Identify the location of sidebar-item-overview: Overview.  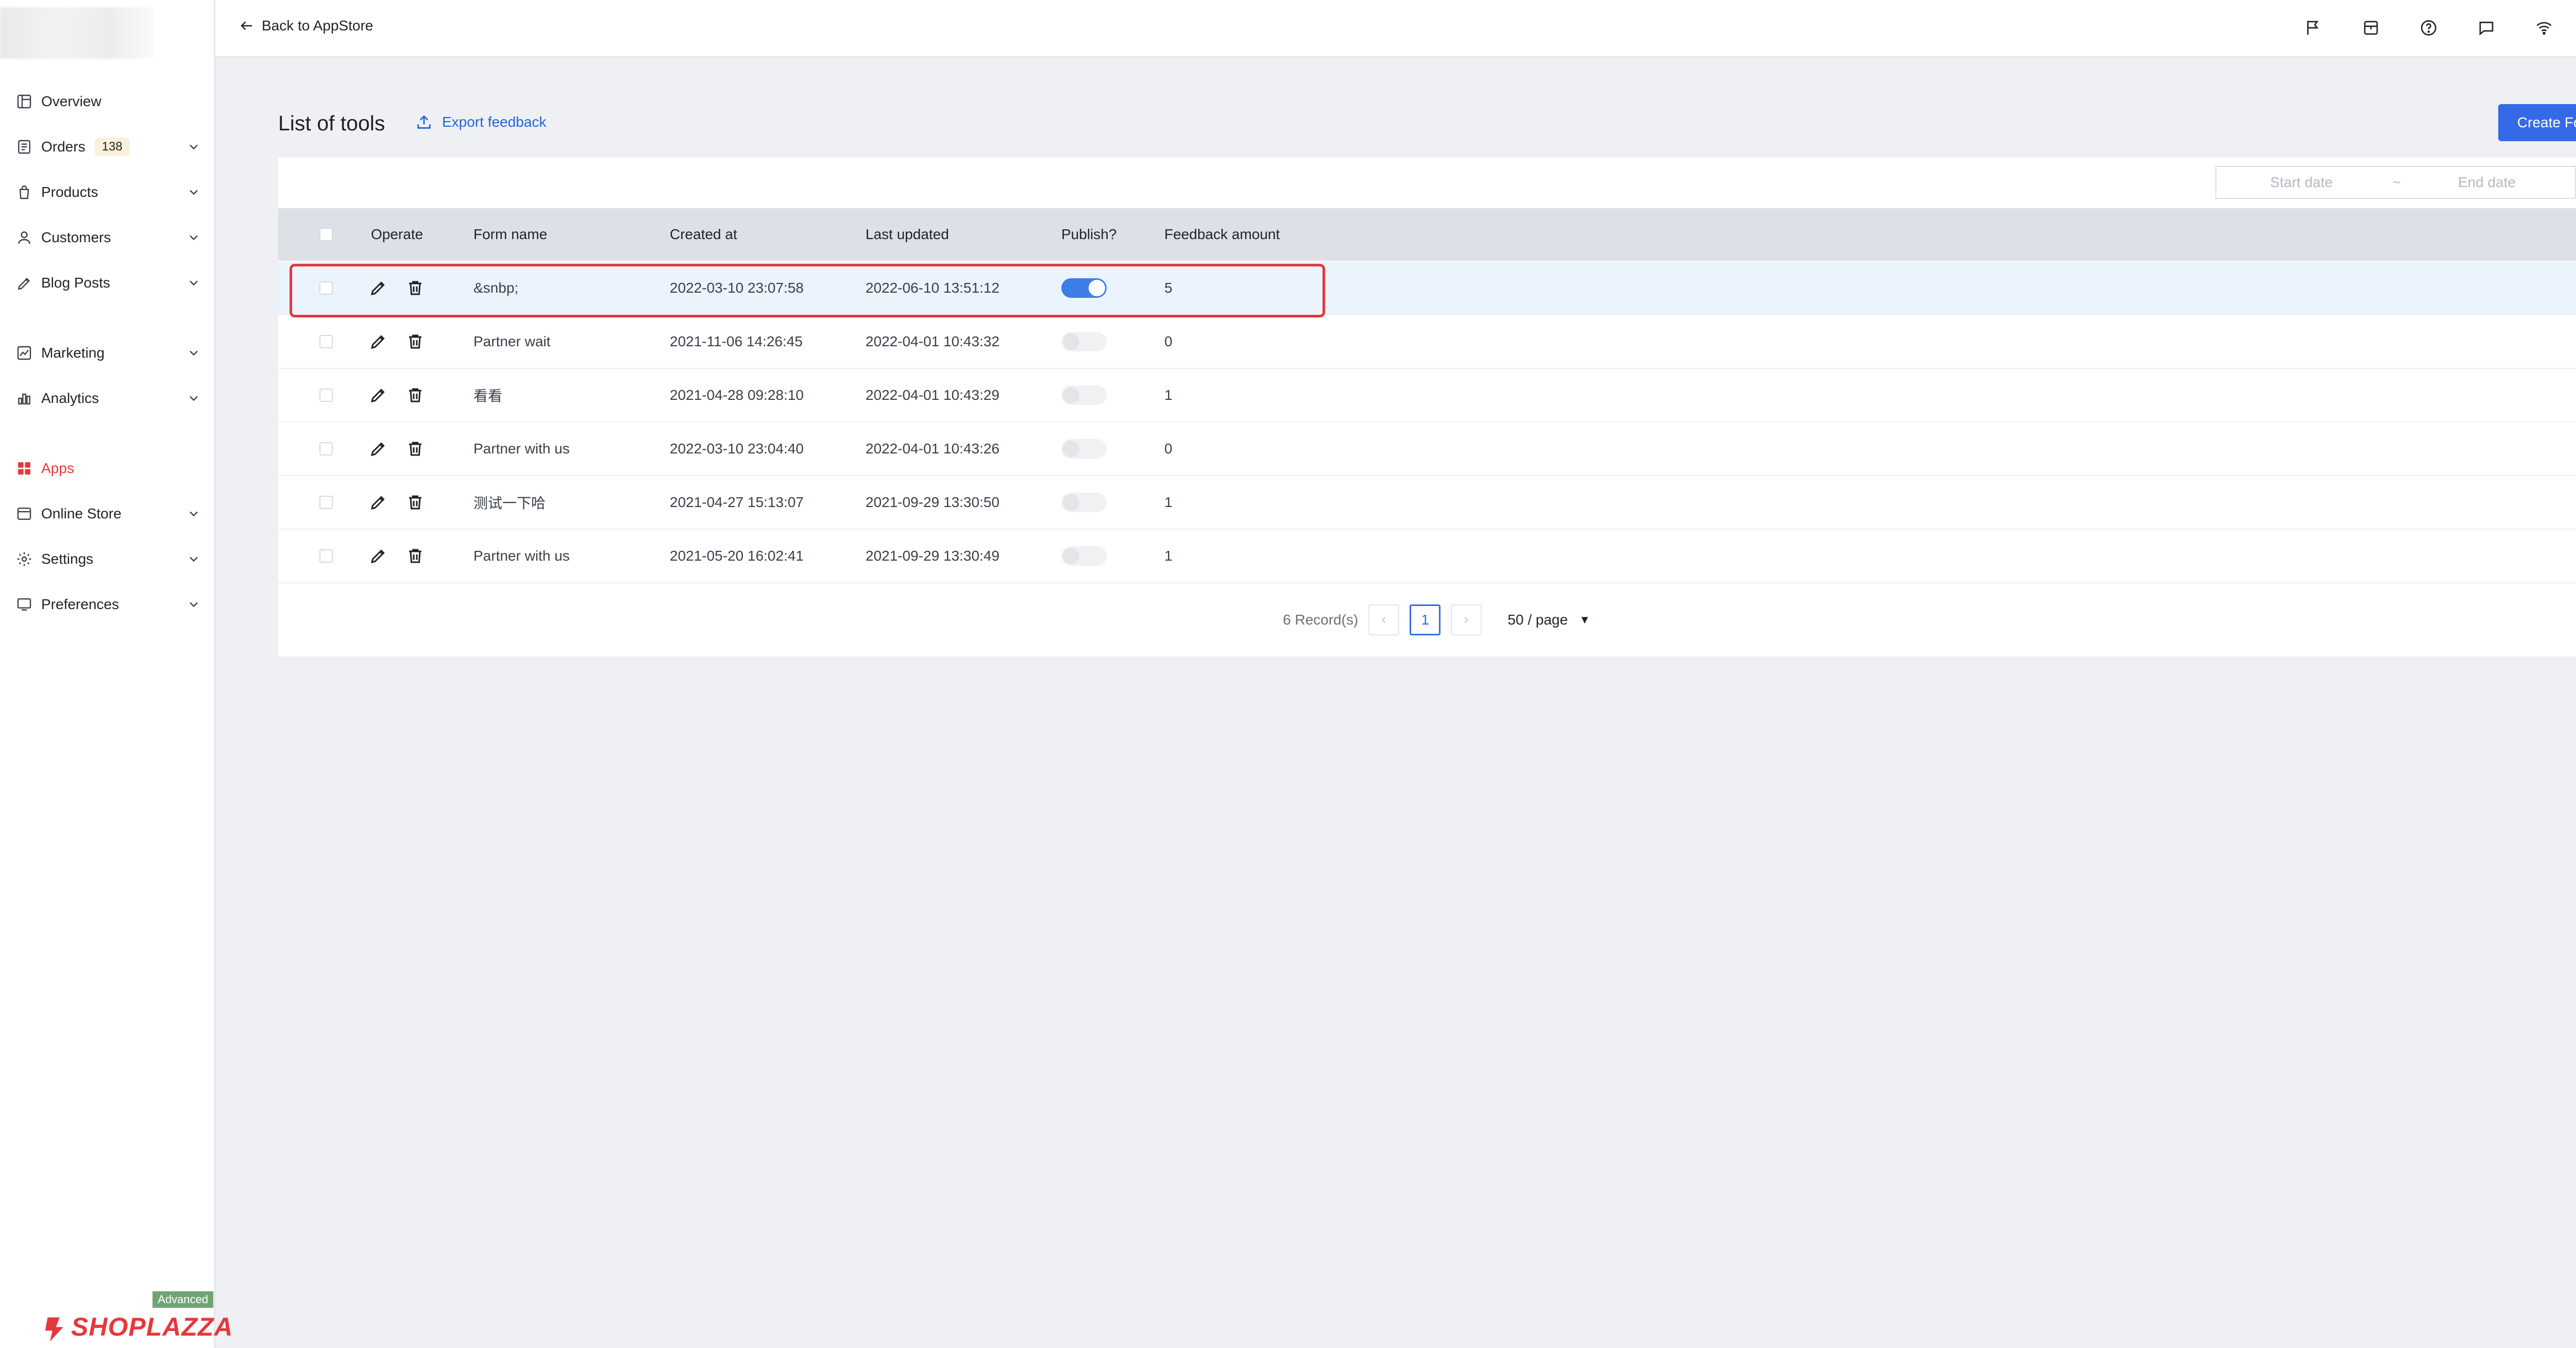
(108, 101).